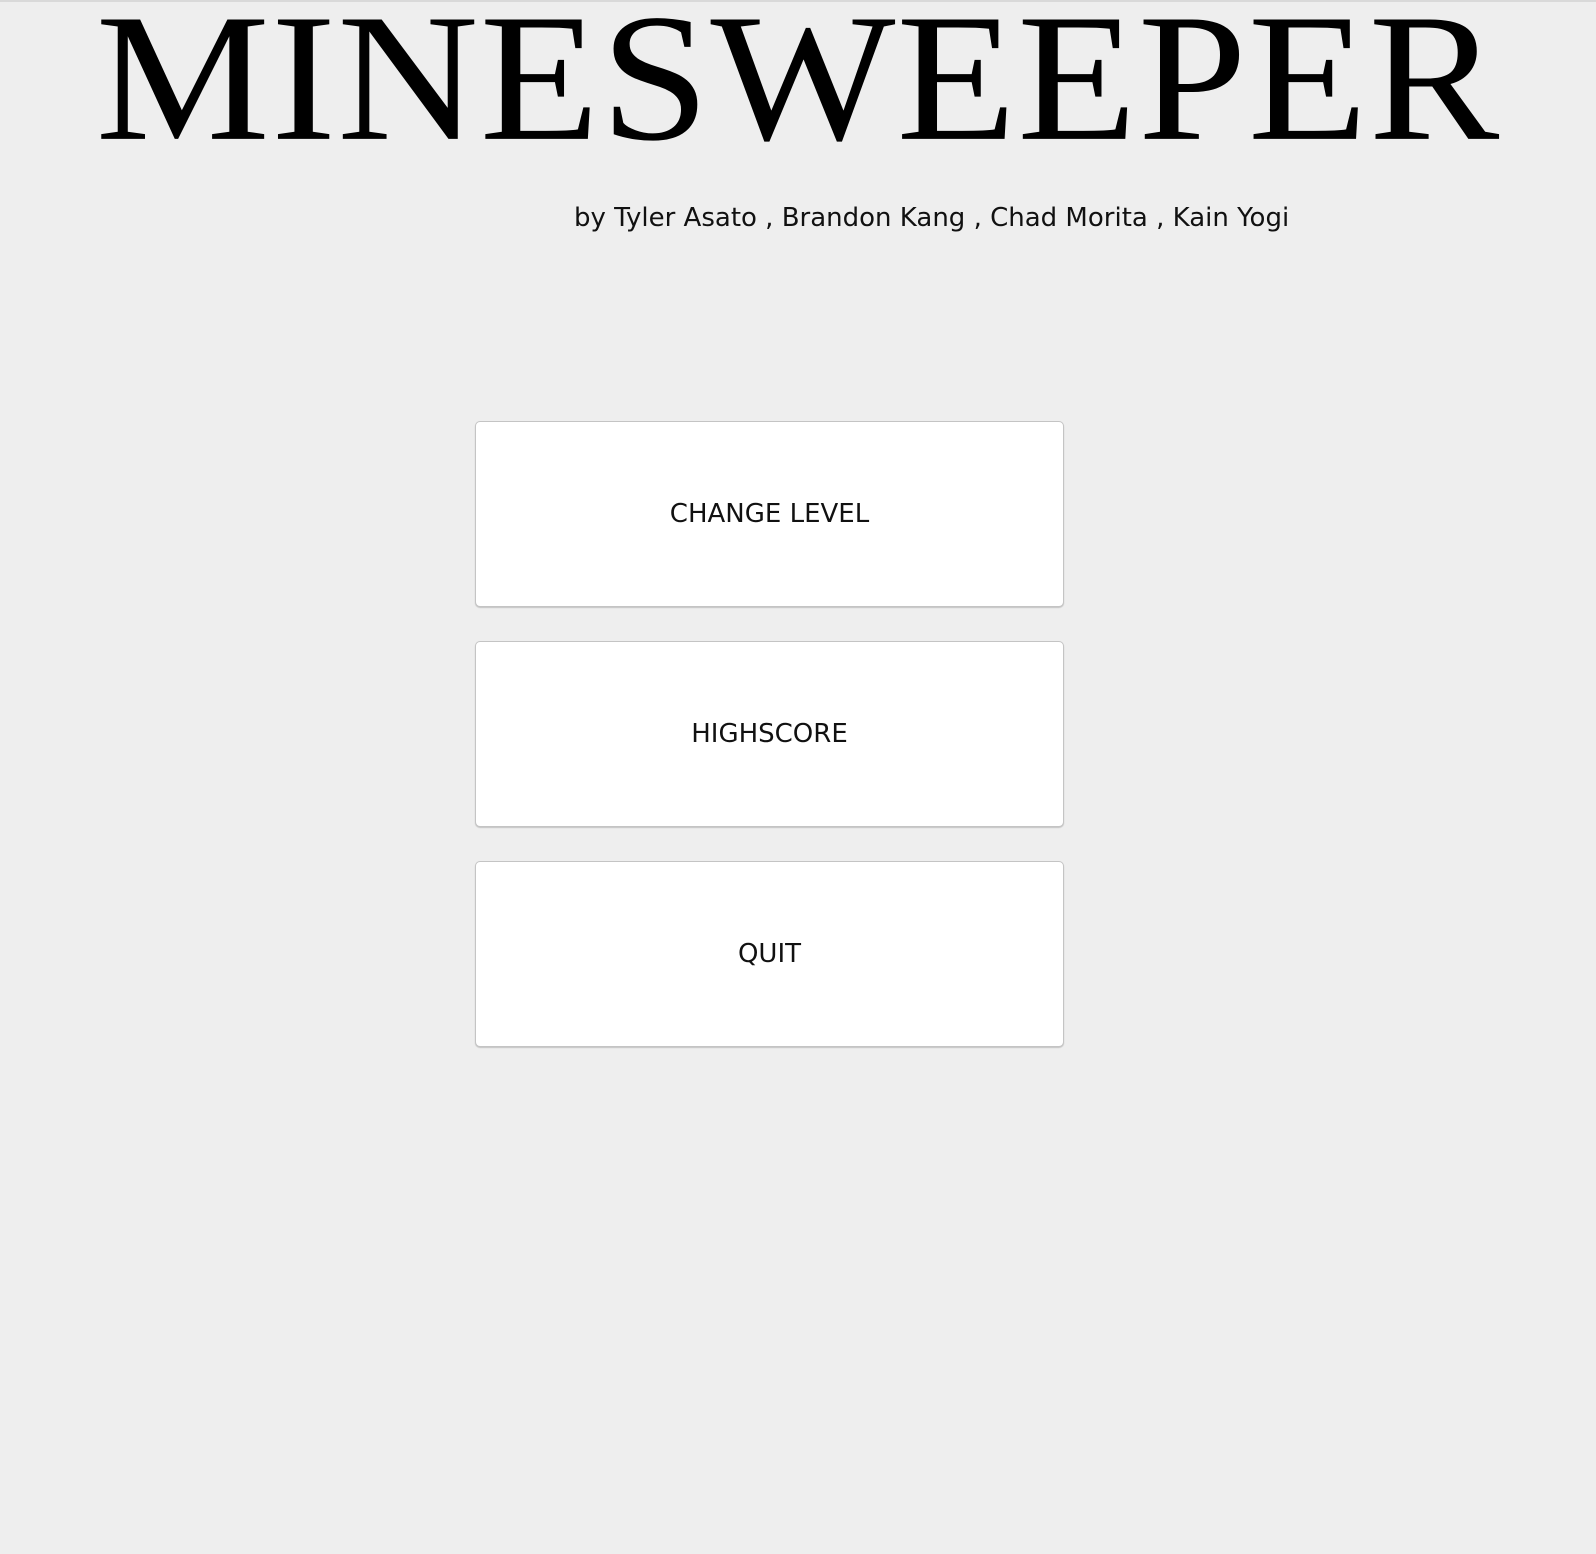 This screenshot has width=1596, height=1554. I want to click on quit-button: QUIT, so click(769, 954).